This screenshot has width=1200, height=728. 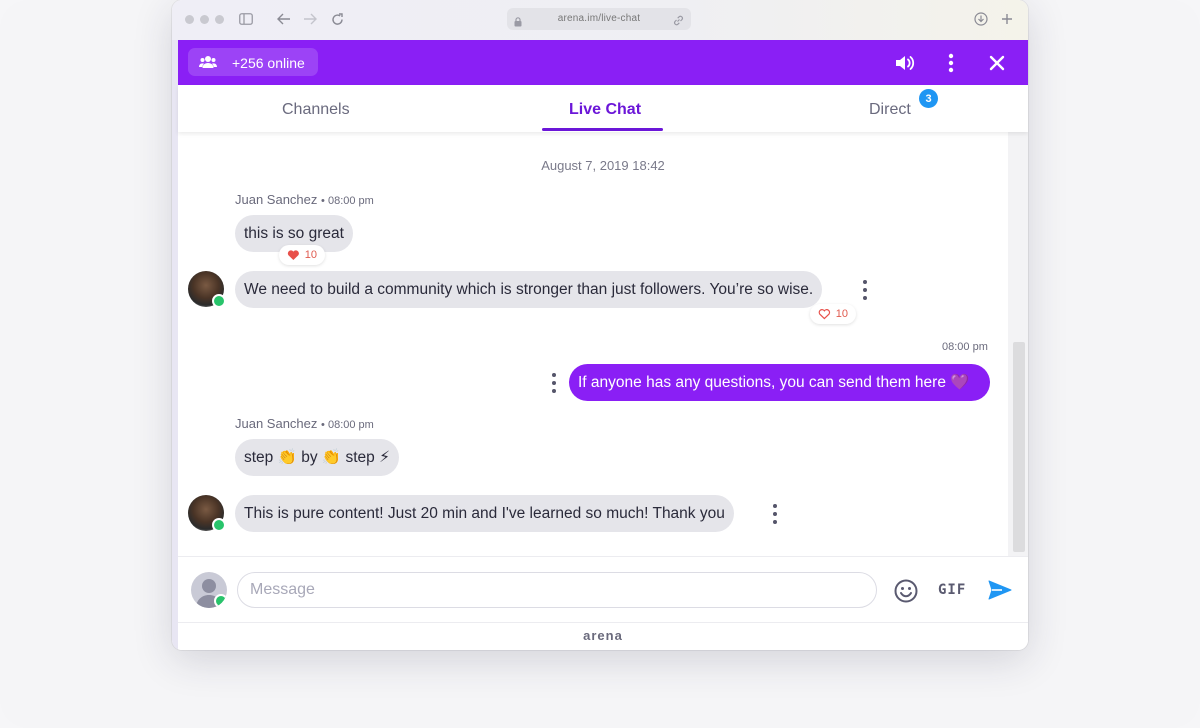 I want to click on online-count-label: +256 online, so click(x=268, y=63).